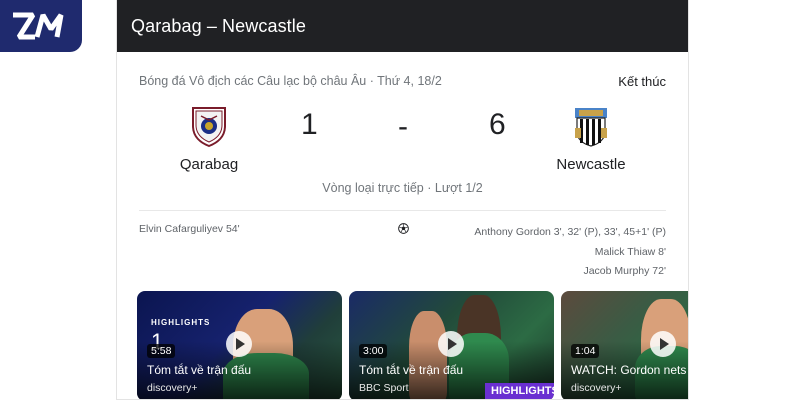  What do you see at coordinates (628, 370) in the screenshot?
I see `video-title: WATCH: Gordon nets` at bounding box center [628, 370].